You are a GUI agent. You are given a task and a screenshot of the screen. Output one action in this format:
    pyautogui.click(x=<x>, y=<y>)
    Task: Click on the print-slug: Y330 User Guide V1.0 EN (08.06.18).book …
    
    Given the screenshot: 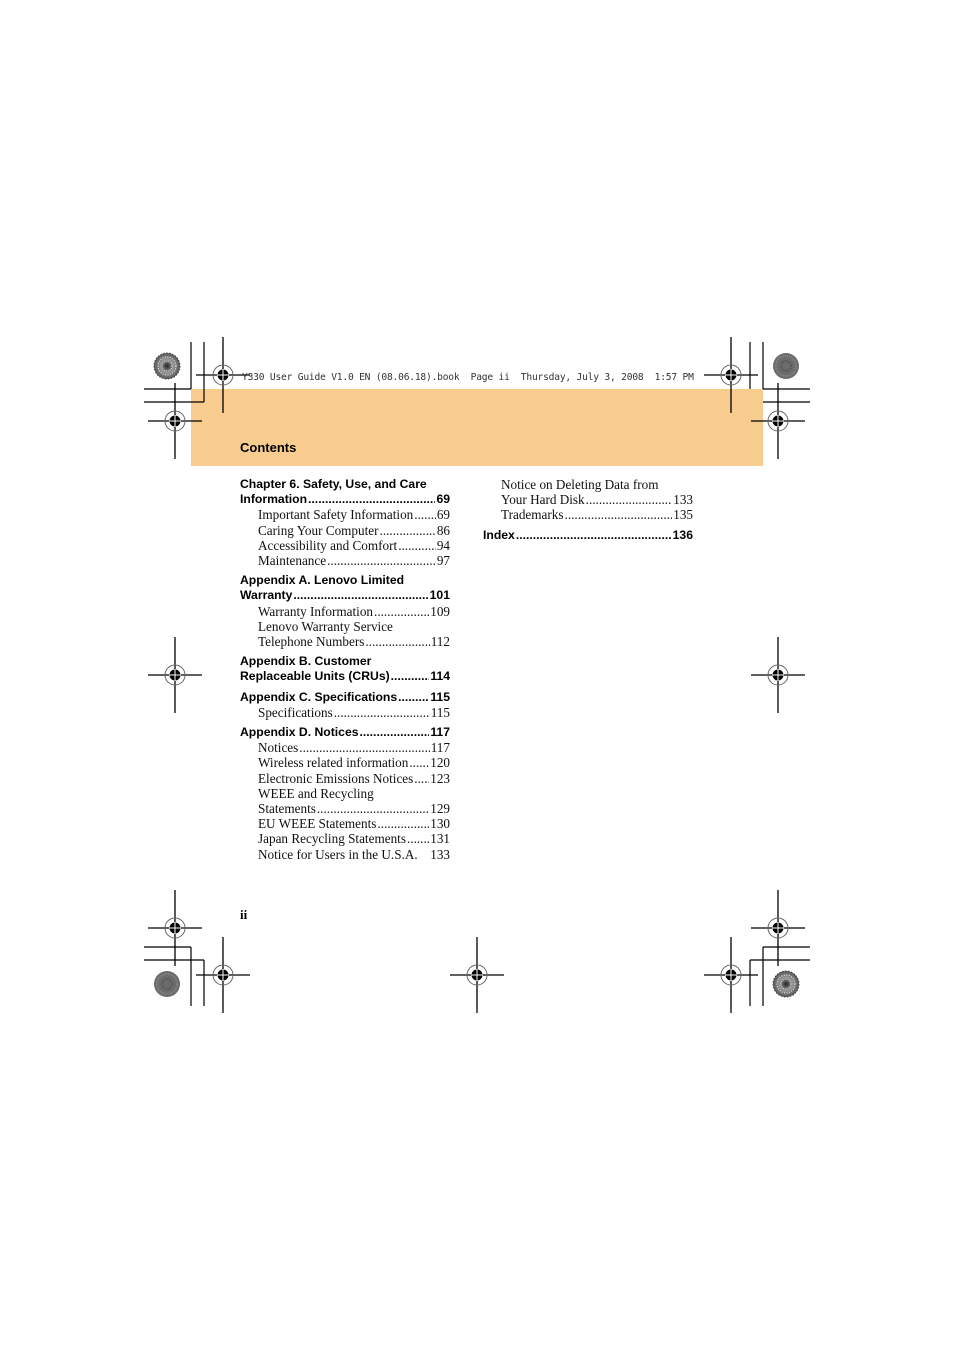 What is the action you would take?
    pyautogui.click(x=468, y=377)
    